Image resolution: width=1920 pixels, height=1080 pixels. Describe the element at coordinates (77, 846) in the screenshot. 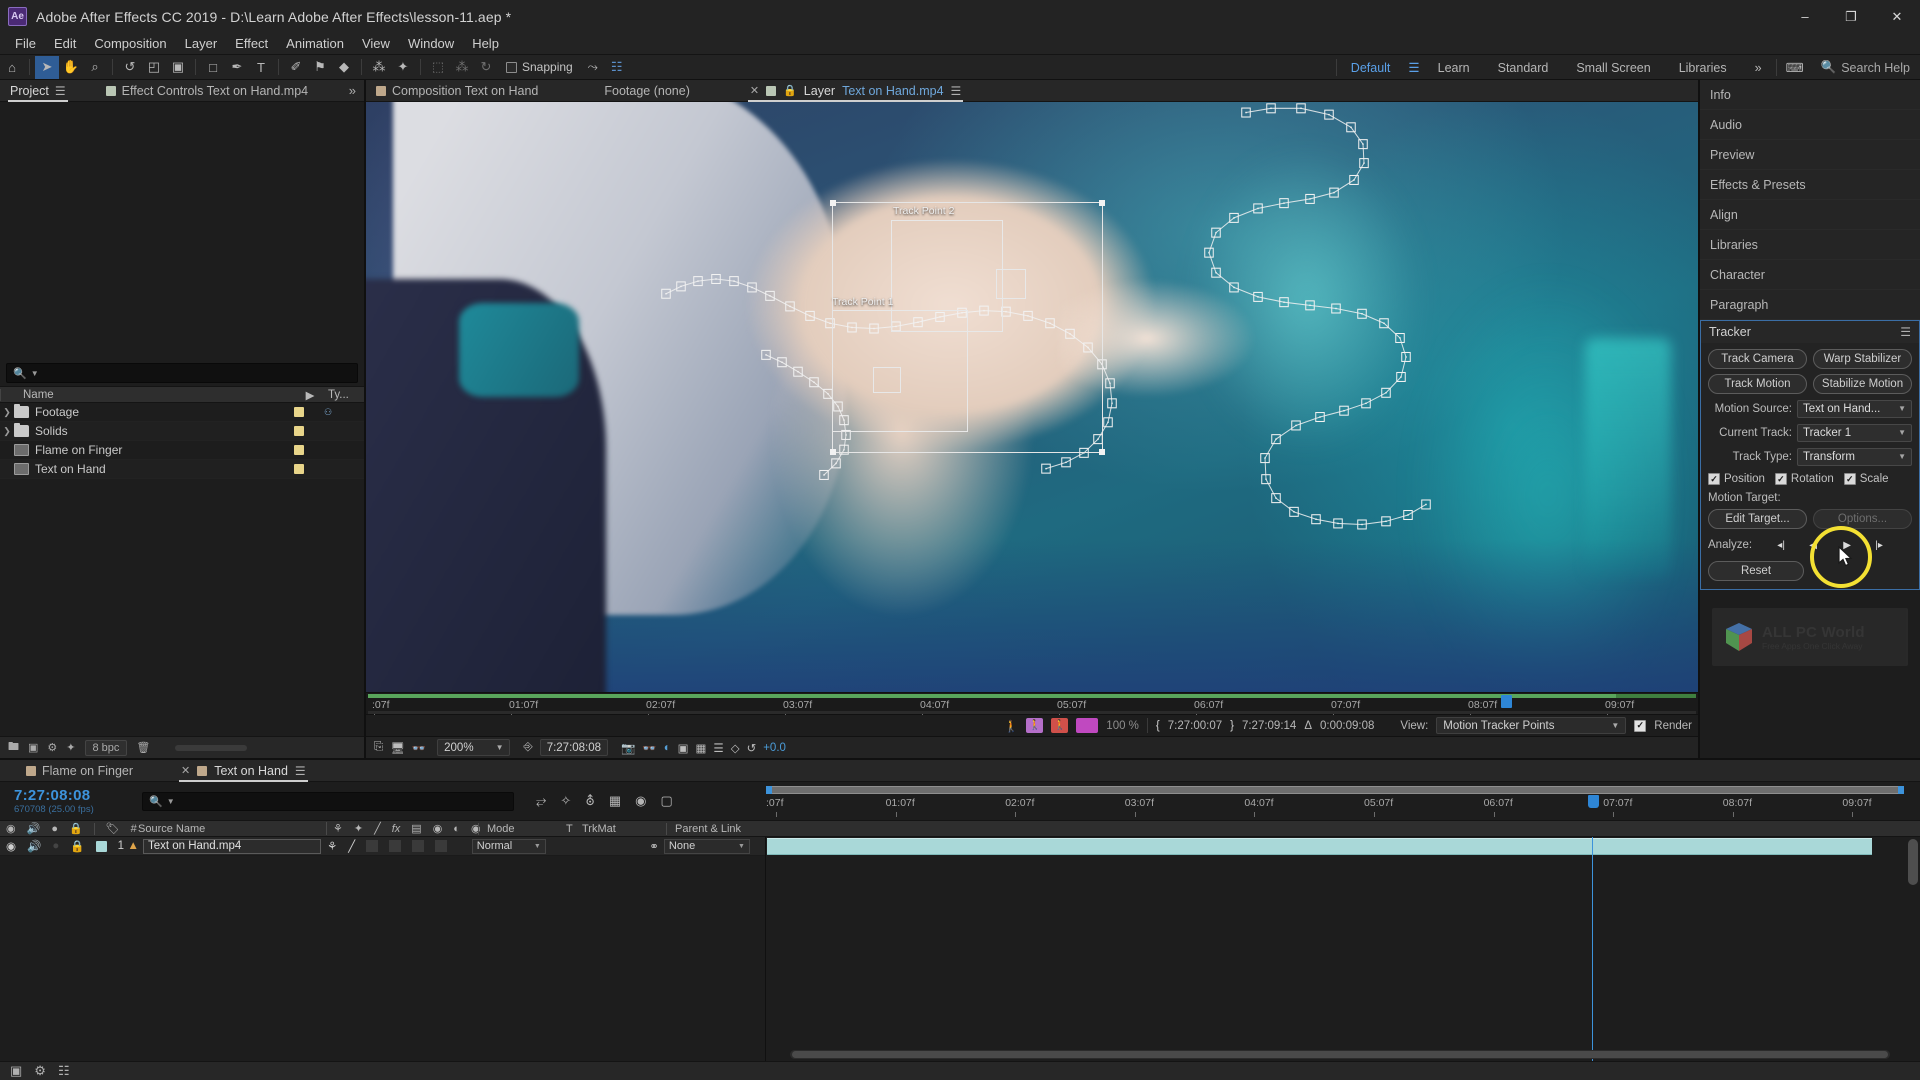

I see `layer-lock-toggle: 🔒` at that location.